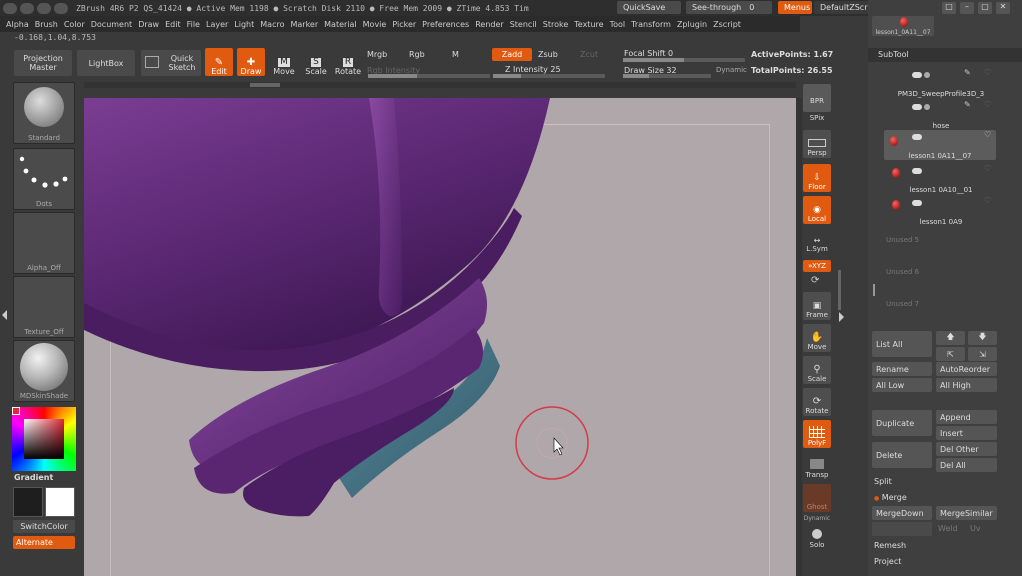 This screenshot has width=1022, height=576. Describe the element at coordinates (667, 76) in the screenshot. I see `draw-size-track` at that location.